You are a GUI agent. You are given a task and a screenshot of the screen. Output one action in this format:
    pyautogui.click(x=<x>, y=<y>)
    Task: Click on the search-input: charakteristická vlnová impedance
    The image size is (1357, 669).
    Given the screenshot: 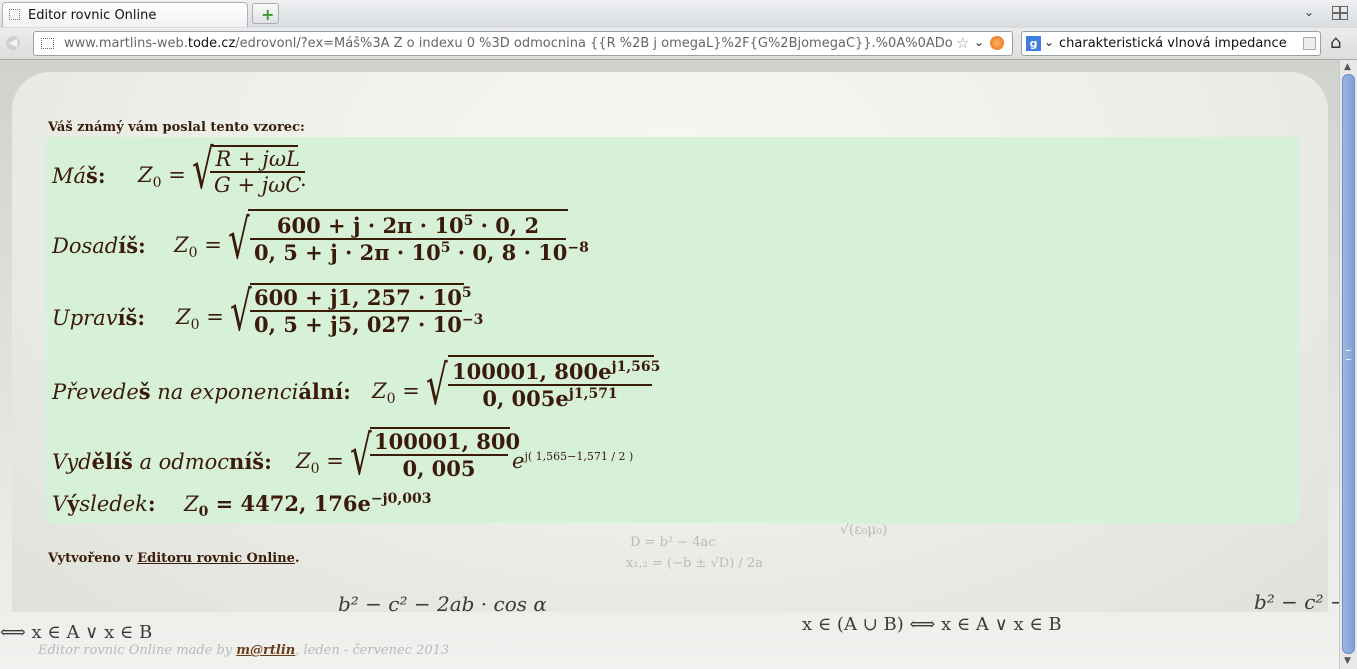 What is the action you would take?
    pyautogui.click(x=1173, y=43)
    